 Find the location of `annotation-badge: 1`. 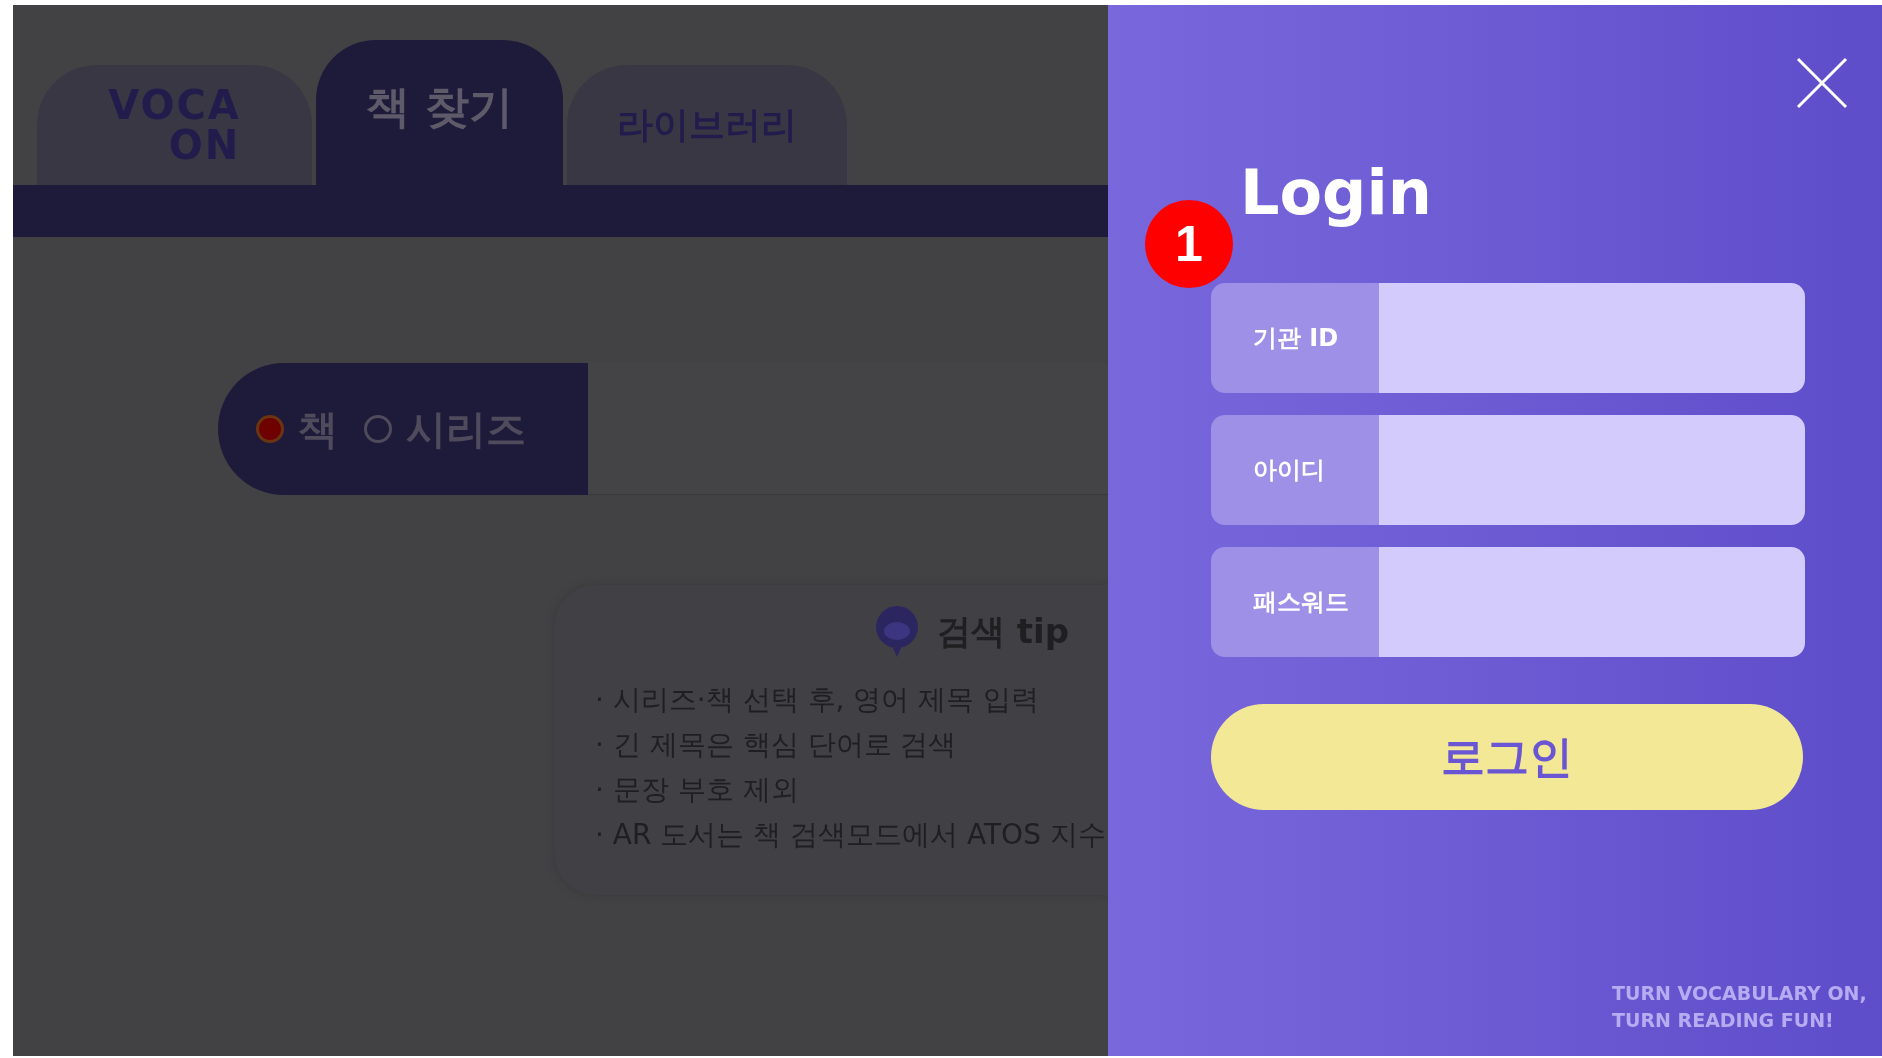

annotation-badge: 1 is located at coordinates (1189, 244).